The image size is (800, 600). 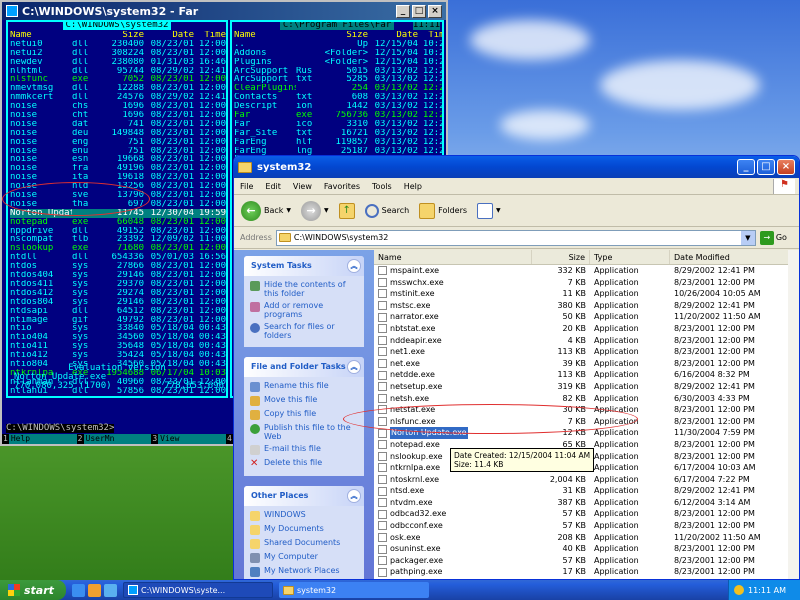 I want to click on file-row: ArcSupport txt 5285 03/13/02 12:28, so click(x=338, y=79).